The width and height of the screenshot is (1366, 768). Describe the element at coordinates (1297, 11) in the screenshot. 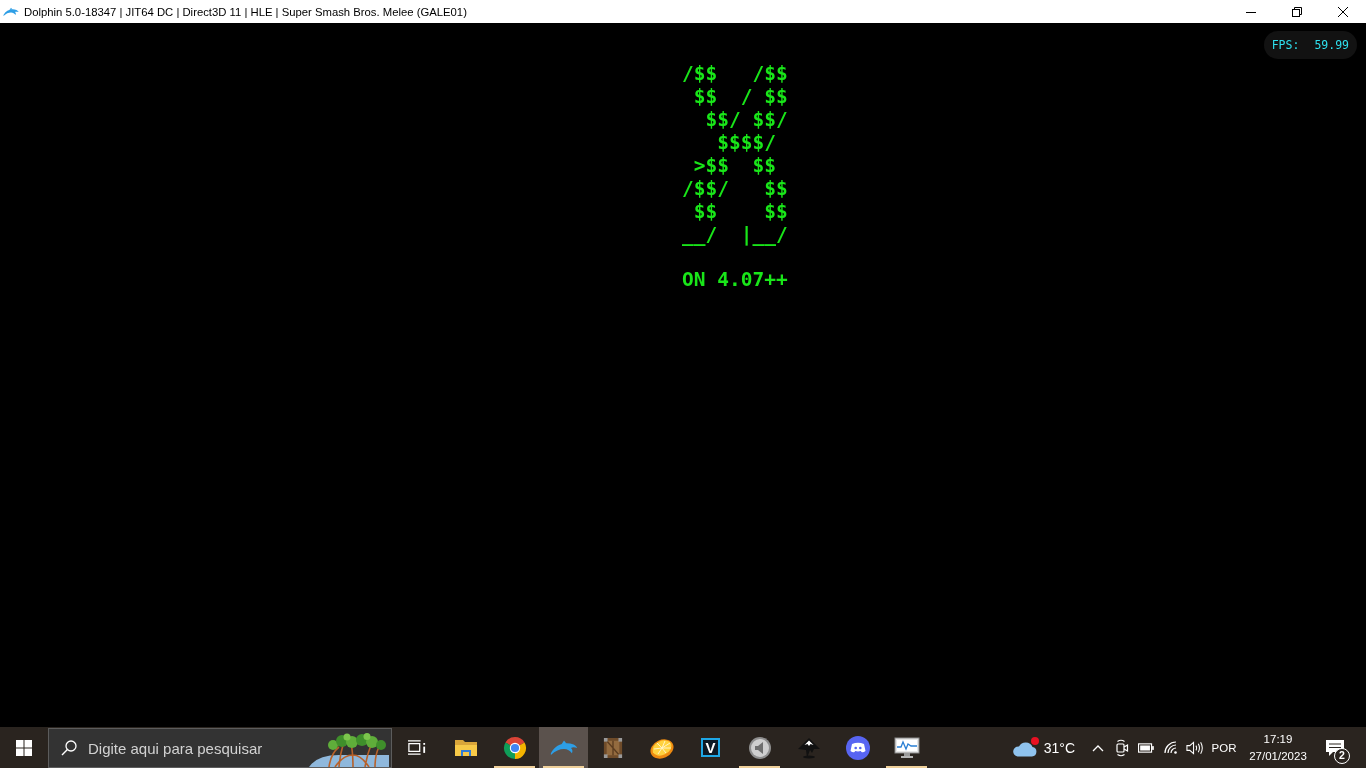

I see `restore-icon` at that location.